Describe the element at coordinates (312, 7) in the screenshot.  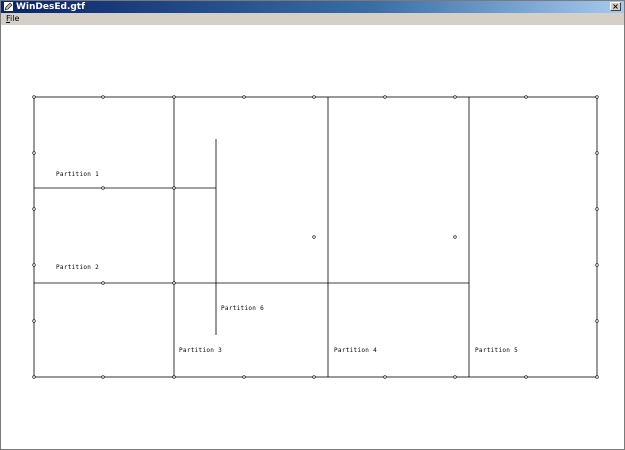
I see `title-bar: WinDesEd.gtf ×` at that location.